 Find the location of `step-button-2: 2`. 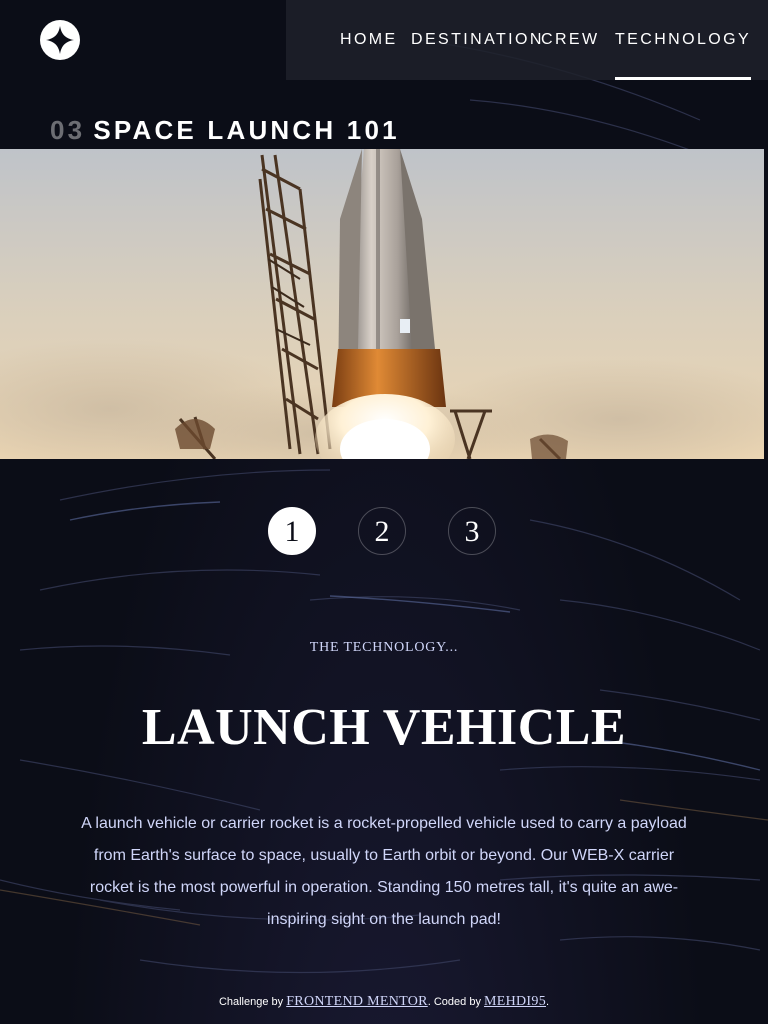

step-button-2: 2 is located at coordinates (382, 531).